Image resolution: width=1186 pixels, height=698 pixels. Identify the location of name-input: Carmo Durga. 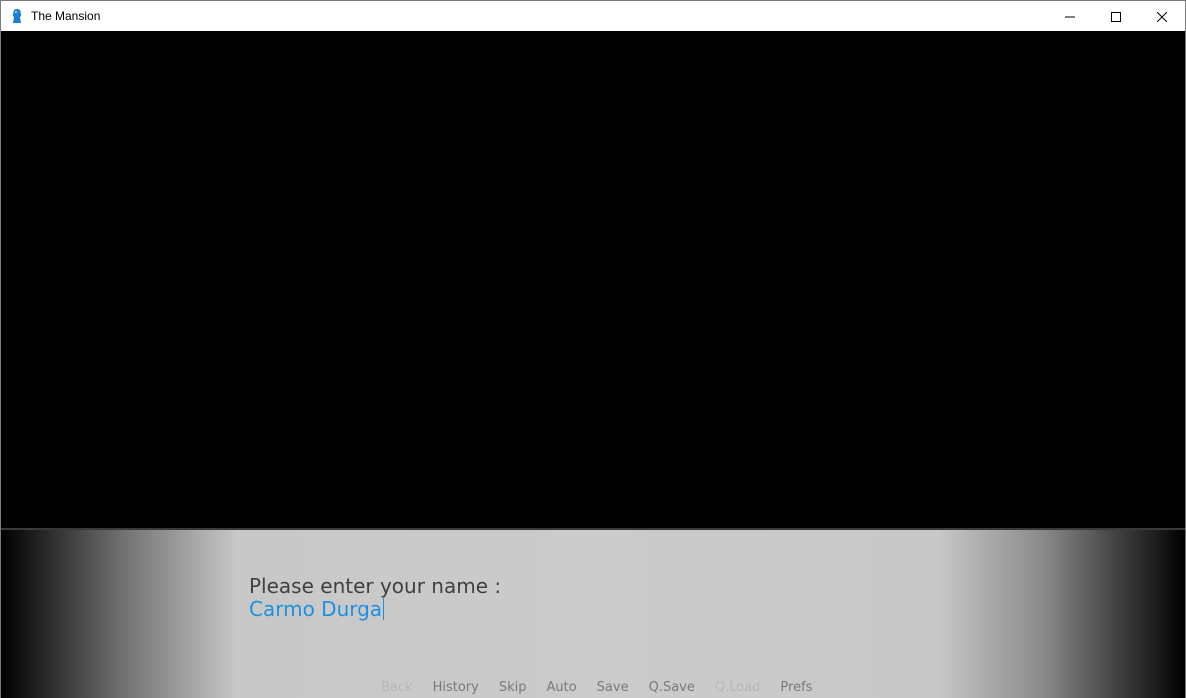
(317, 609).